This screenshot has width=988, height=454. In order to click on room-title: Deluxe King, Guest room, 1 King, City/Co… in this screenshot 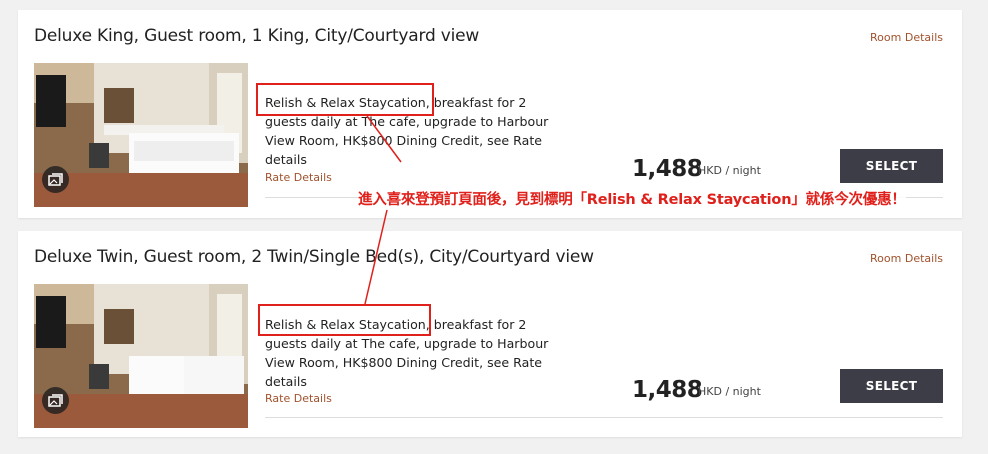, I will do `click(257, 36)`.